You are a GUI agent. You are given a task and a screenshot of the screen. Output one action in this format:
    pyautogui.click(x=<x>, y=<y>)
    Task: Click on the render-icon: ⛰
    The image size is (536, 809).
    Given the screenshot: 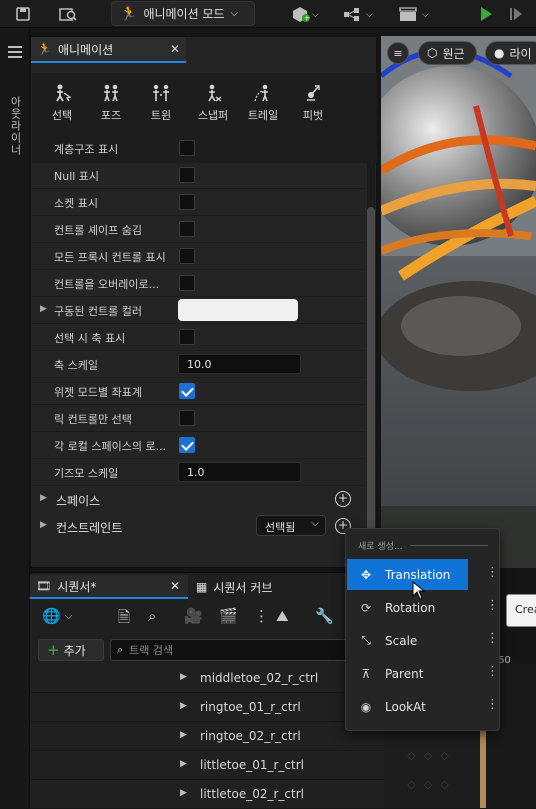 What is the action you would take?
    pyautogui.click(x=282, y=616)
    